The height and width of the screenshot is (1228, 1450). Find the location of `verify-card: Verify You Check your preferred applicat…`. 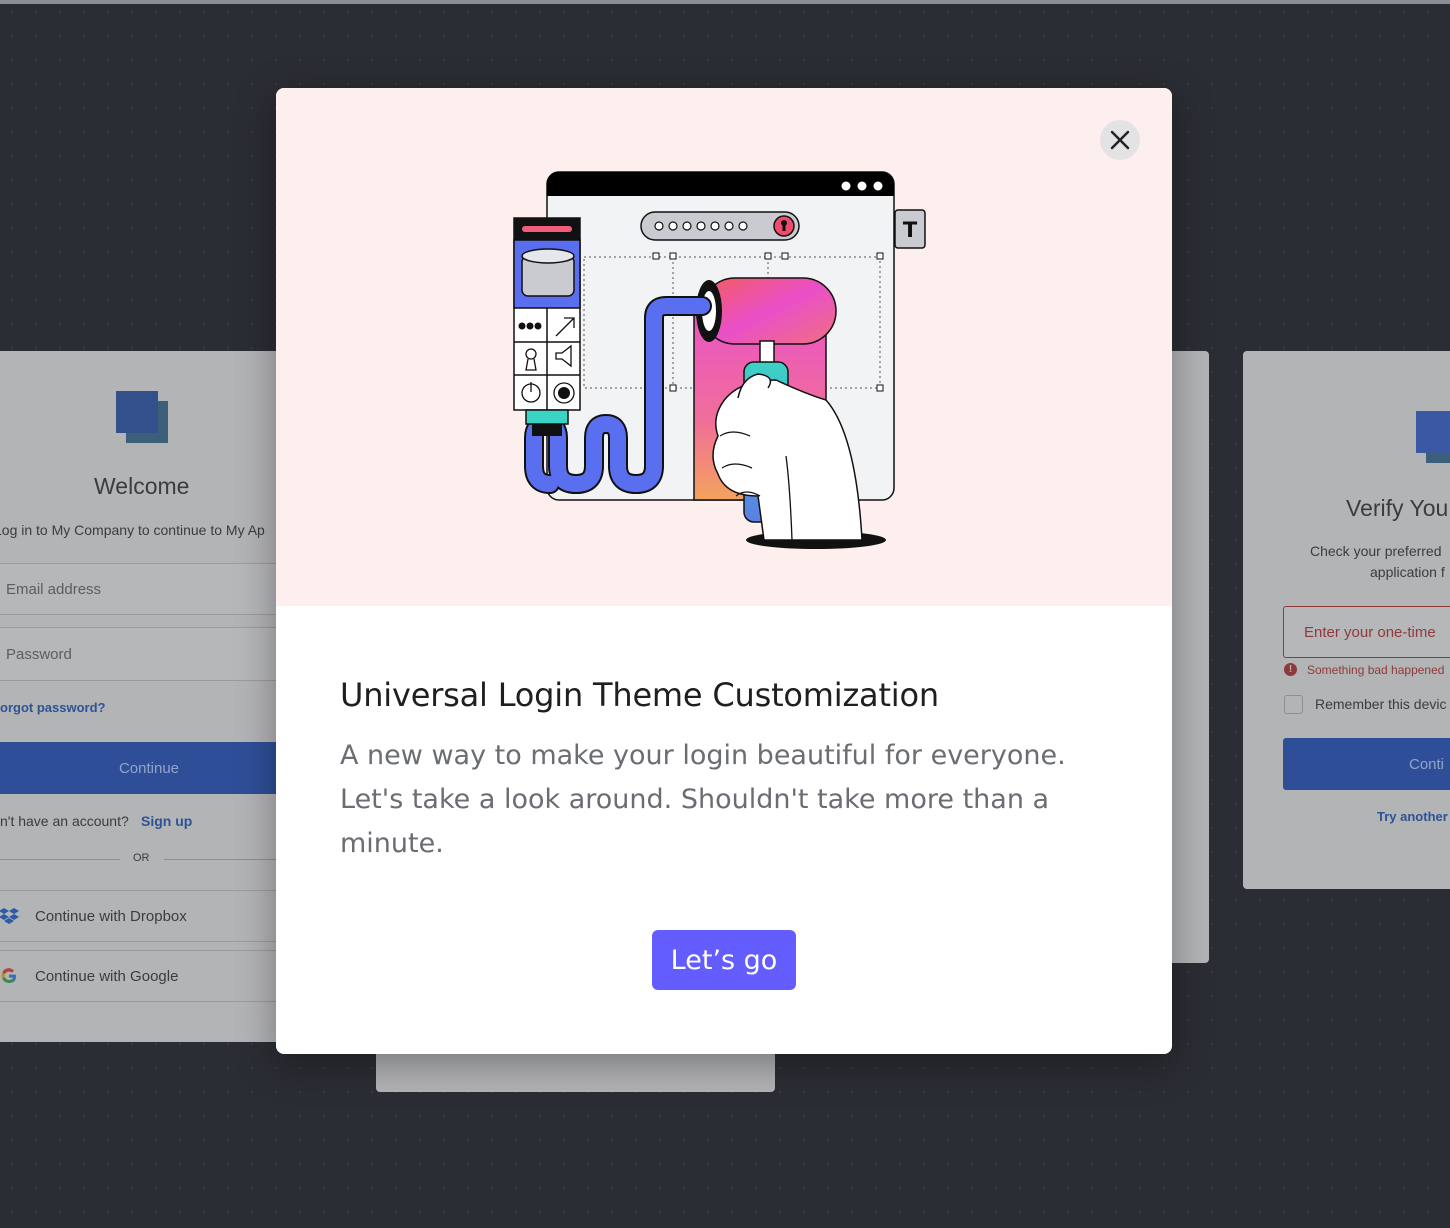

verify-card: Verify You Check your preferred applicat… is located at coordinates (1346, 620).